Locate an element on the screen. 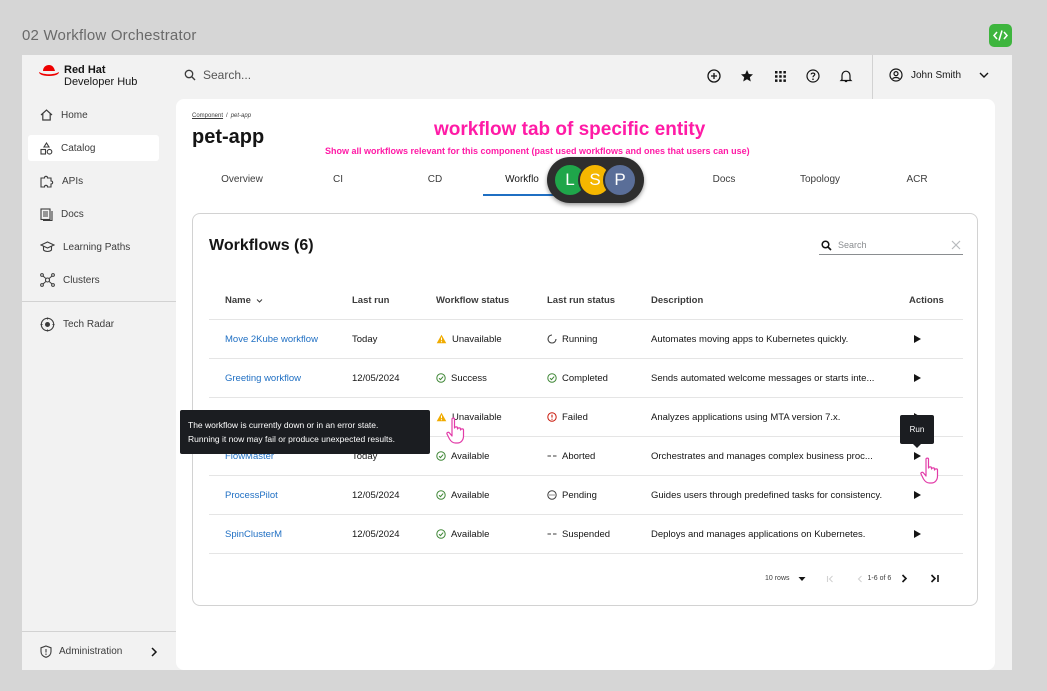 Image resolution: width=1047 pixels, height=691 pixels. column-header-workflow-status: Workflow status is located at coordinates (473, 300).